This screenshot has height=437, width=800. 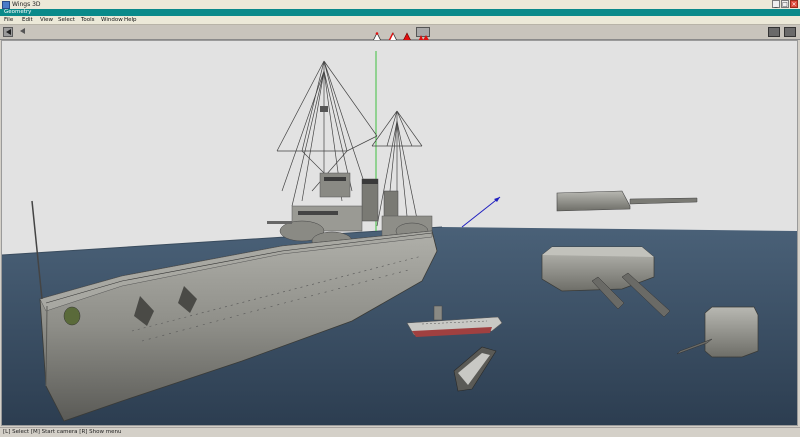 I want to click on maximize-icon: □, so click(x=785, y=4).